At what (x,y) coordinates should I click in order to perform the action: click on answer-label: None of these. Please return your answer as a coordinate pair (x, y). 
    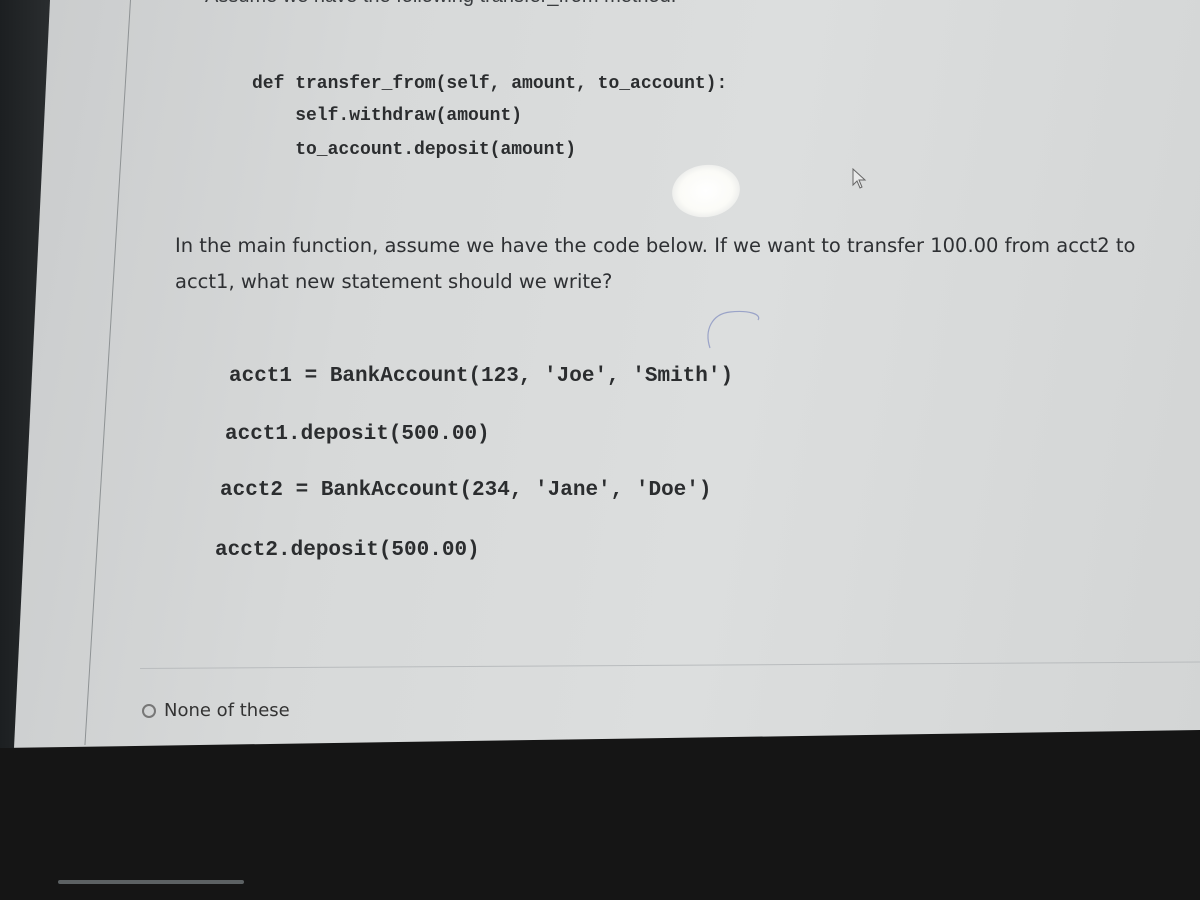
    Looking at the image, I should click on (227, 710).